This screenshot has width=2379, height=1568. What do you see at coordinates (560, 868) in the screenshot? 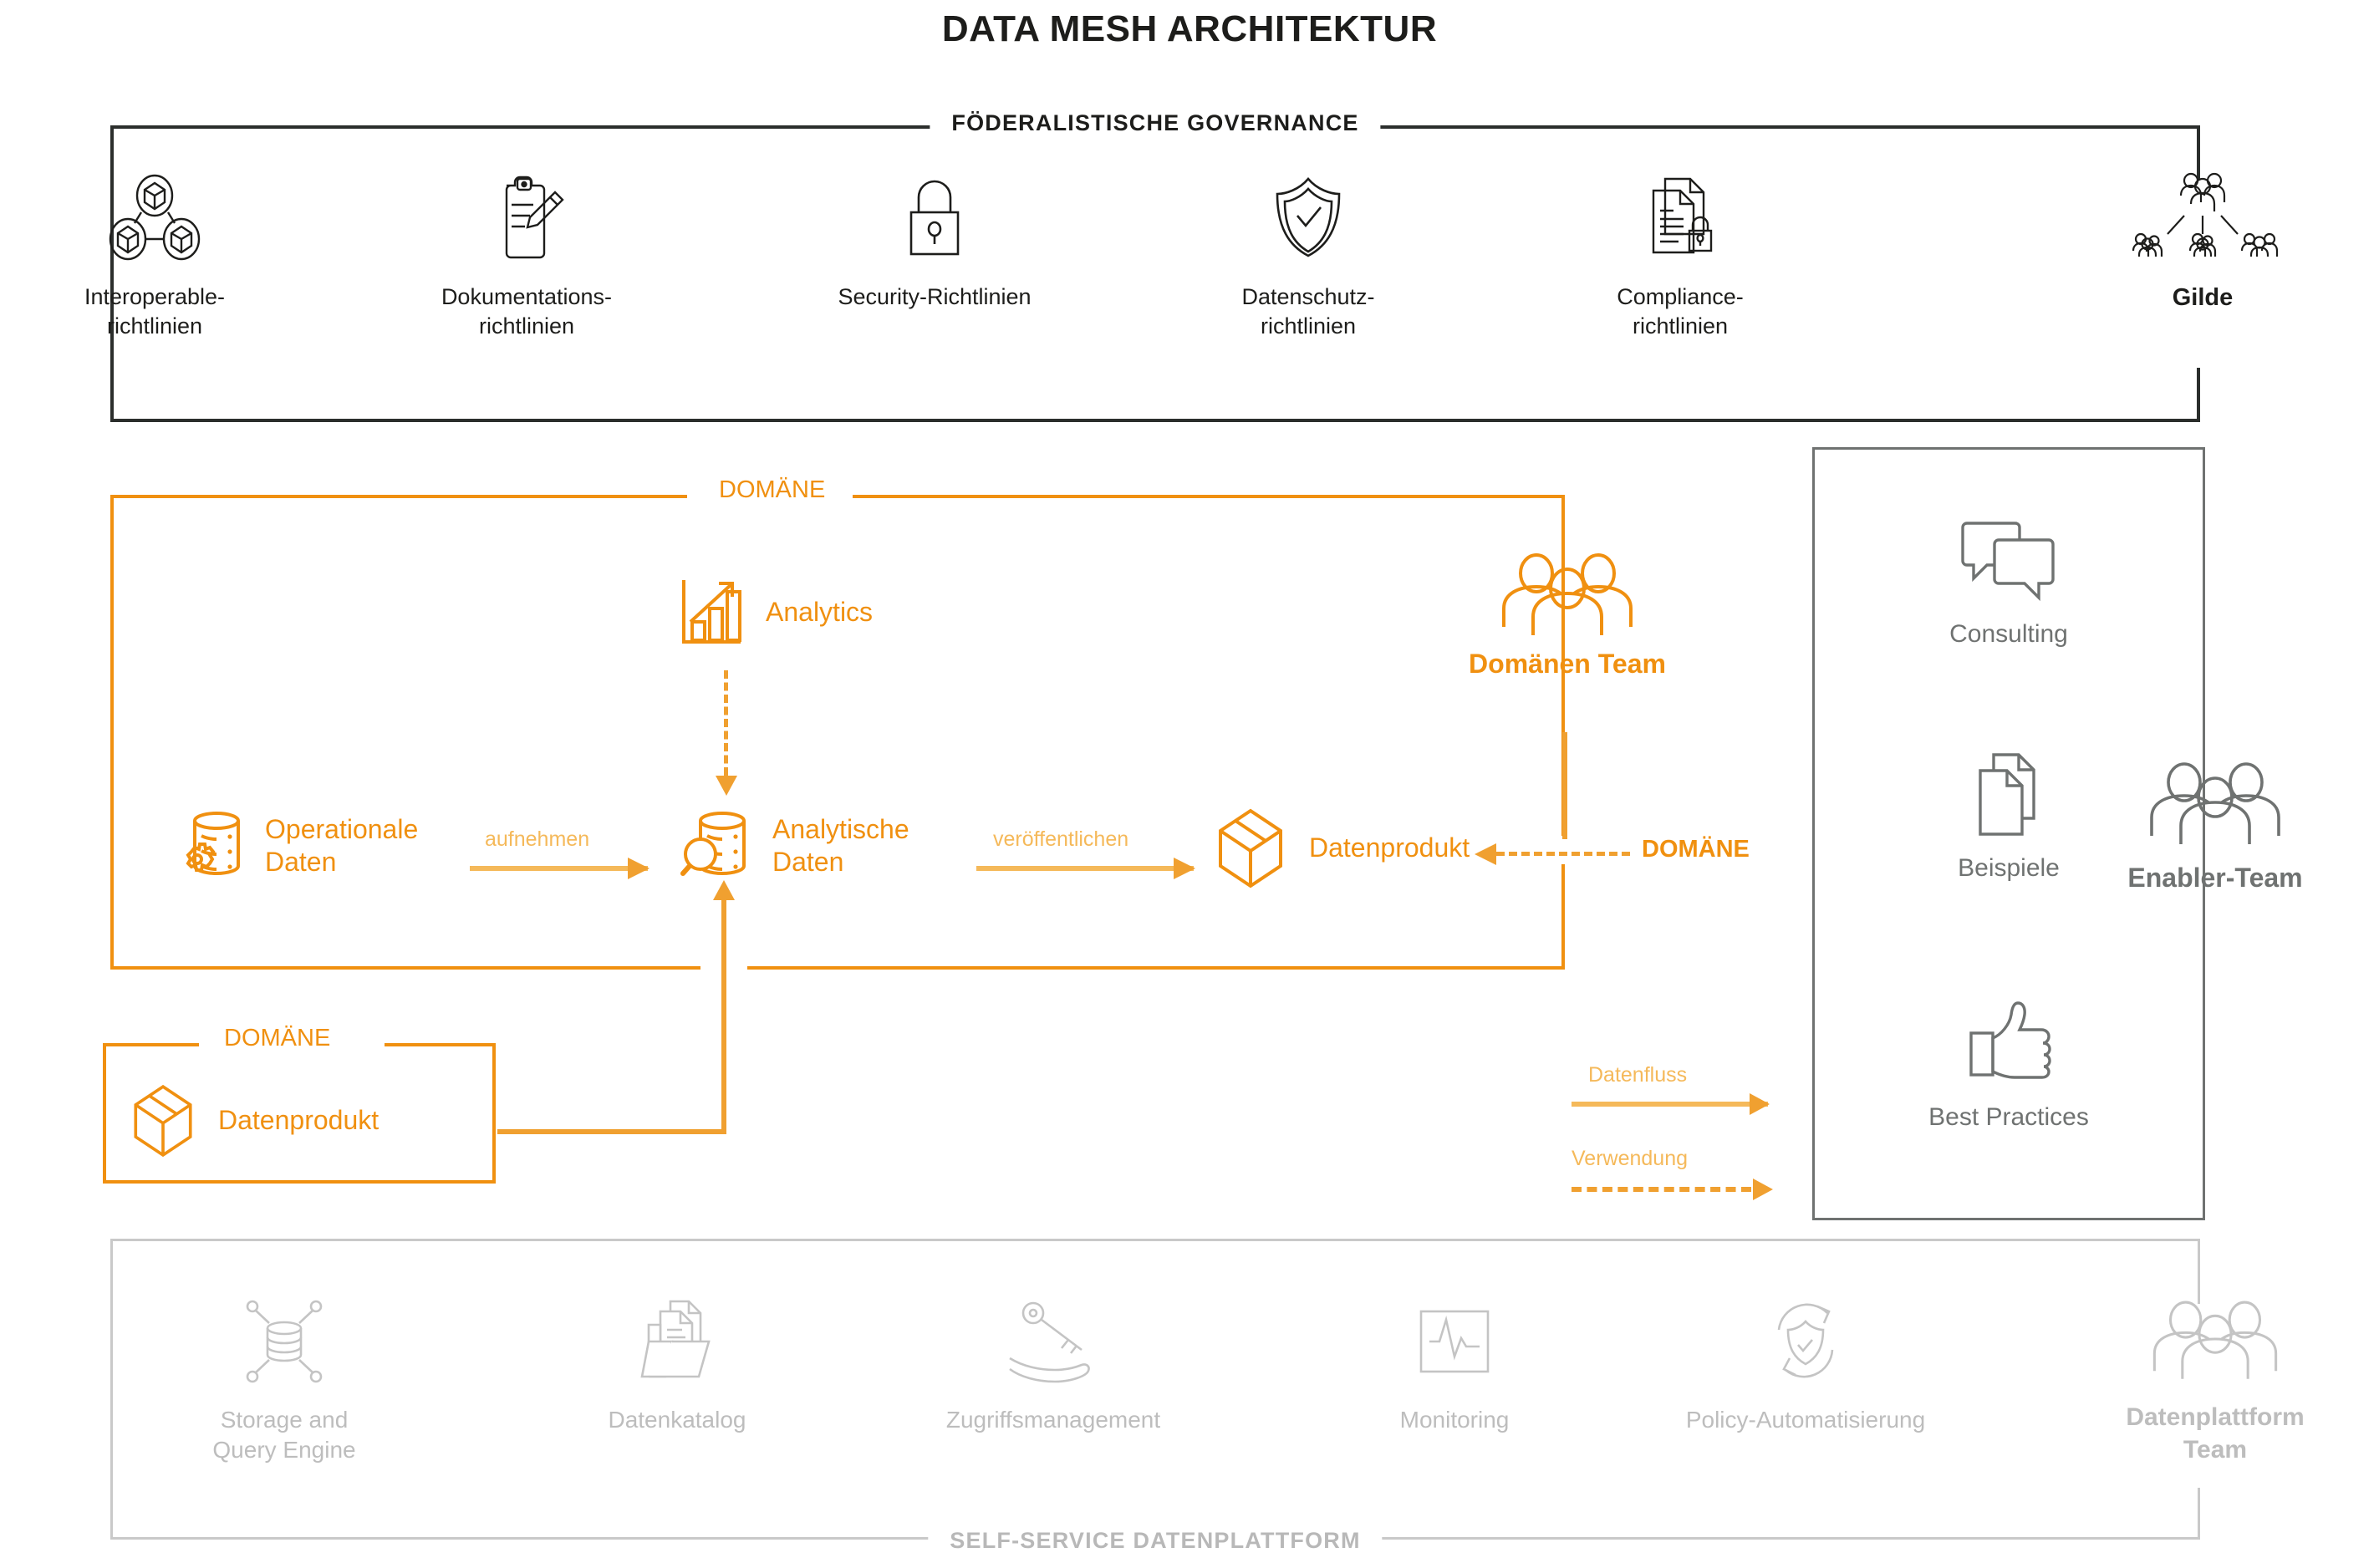
I see `arrow-ingest` at bounding box center [560, 868].